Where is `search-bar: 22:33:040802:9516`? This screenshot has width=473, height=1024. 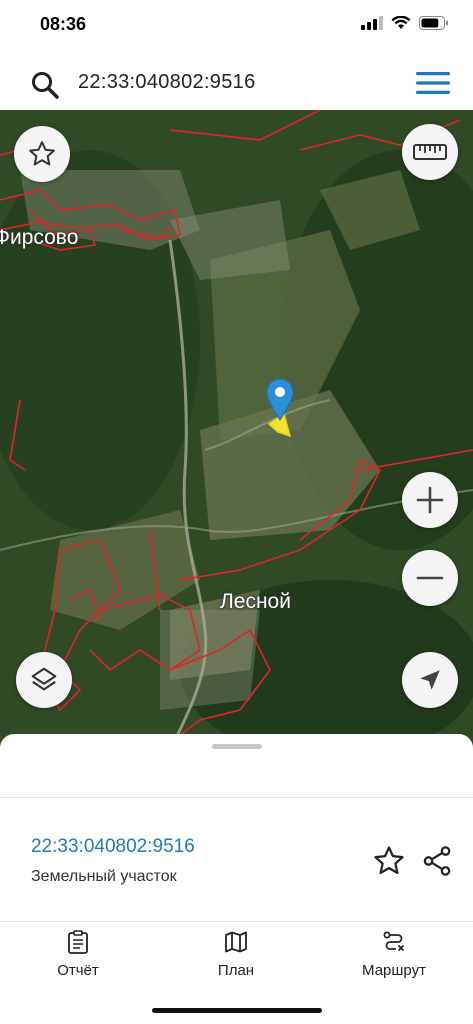
search-bar: 22:33:040802:9516 is located at coordinates (236, 83).